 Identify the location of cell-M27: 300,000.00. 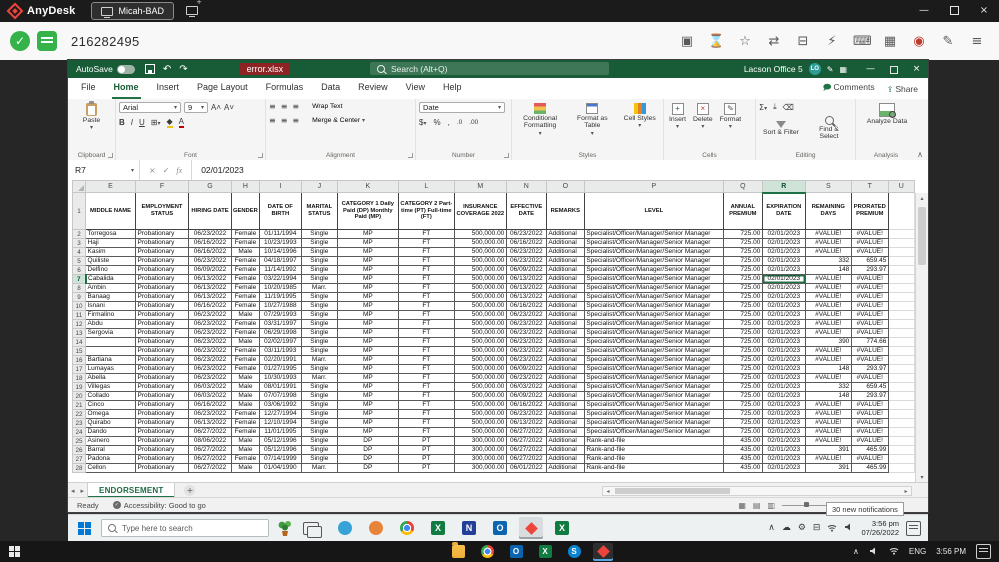
(480, 459).